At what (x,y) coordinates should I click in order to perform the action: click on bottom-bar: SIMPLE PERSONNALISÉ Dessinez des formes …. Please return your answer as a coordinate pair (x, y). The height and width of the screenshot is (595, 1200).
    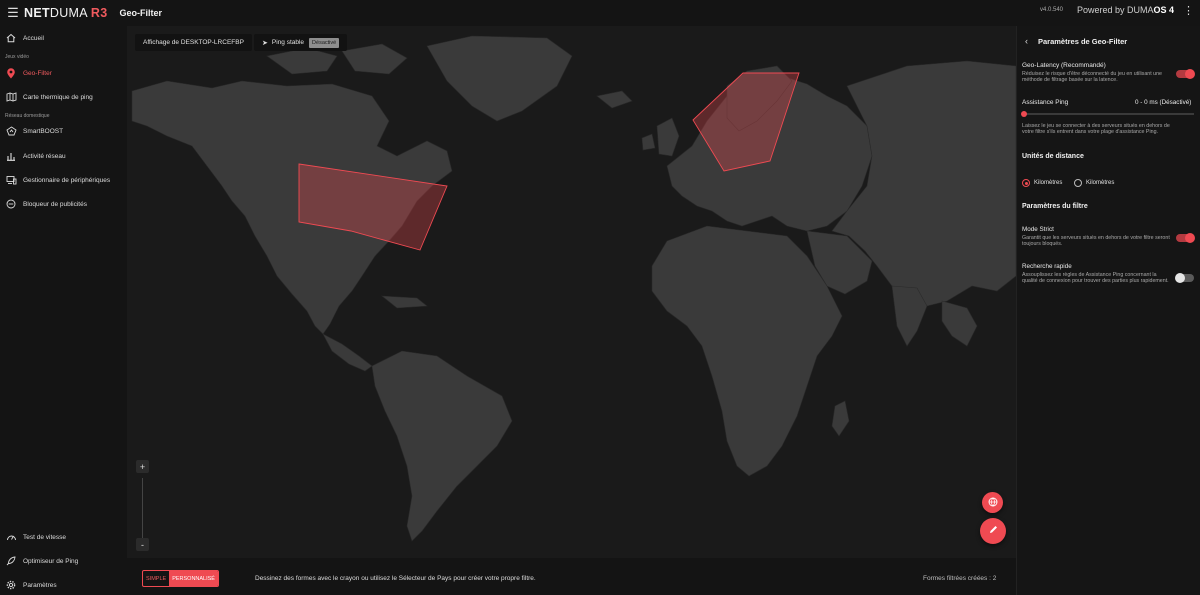
    Looking at the image, I should click on (571, 576).